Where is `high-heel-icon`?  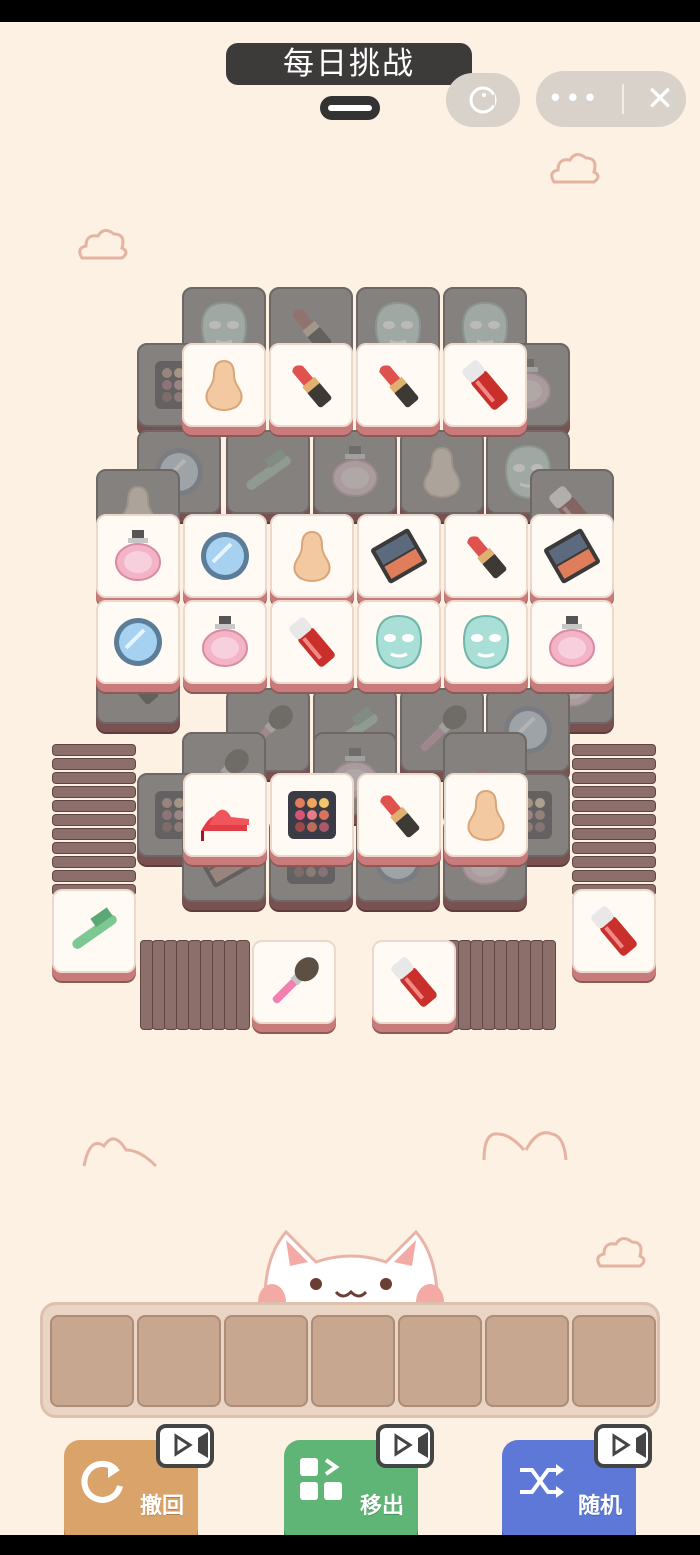
high-heel-icon is located at coordinates (225, 815).